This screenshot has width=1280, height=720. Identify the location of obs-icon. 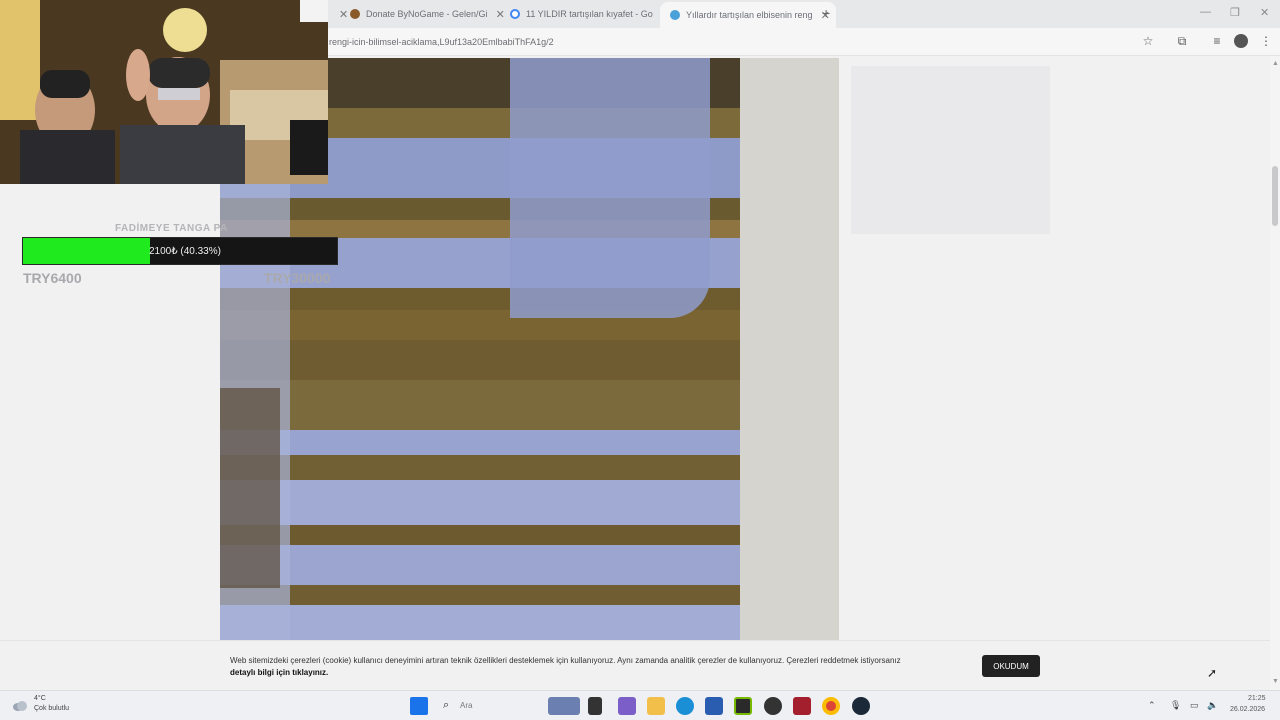
(773, 706).